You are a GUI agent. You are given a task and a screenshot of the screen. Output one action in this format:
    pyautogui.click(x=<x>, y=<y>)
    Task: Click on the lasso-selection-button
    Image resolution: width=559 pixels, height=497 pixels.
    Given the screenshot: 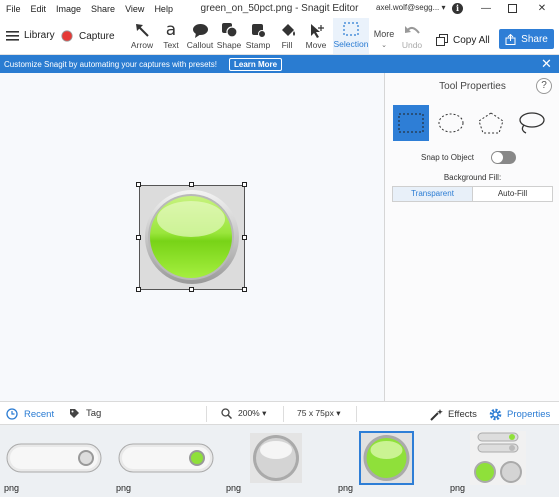 What is the action you would take?
    pyautogui.click(x=531, y=123)
    